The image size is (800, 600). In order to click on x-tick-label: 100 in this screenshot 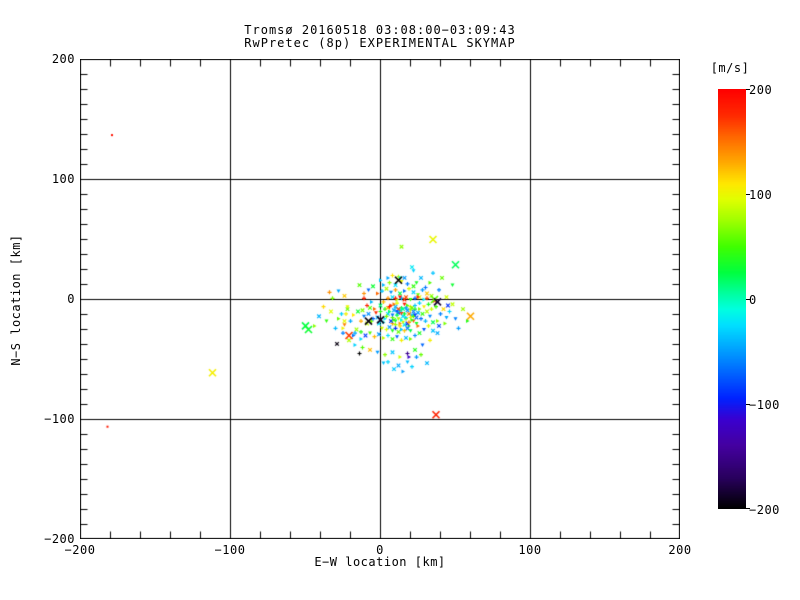, I will do `click(530, 550)`.